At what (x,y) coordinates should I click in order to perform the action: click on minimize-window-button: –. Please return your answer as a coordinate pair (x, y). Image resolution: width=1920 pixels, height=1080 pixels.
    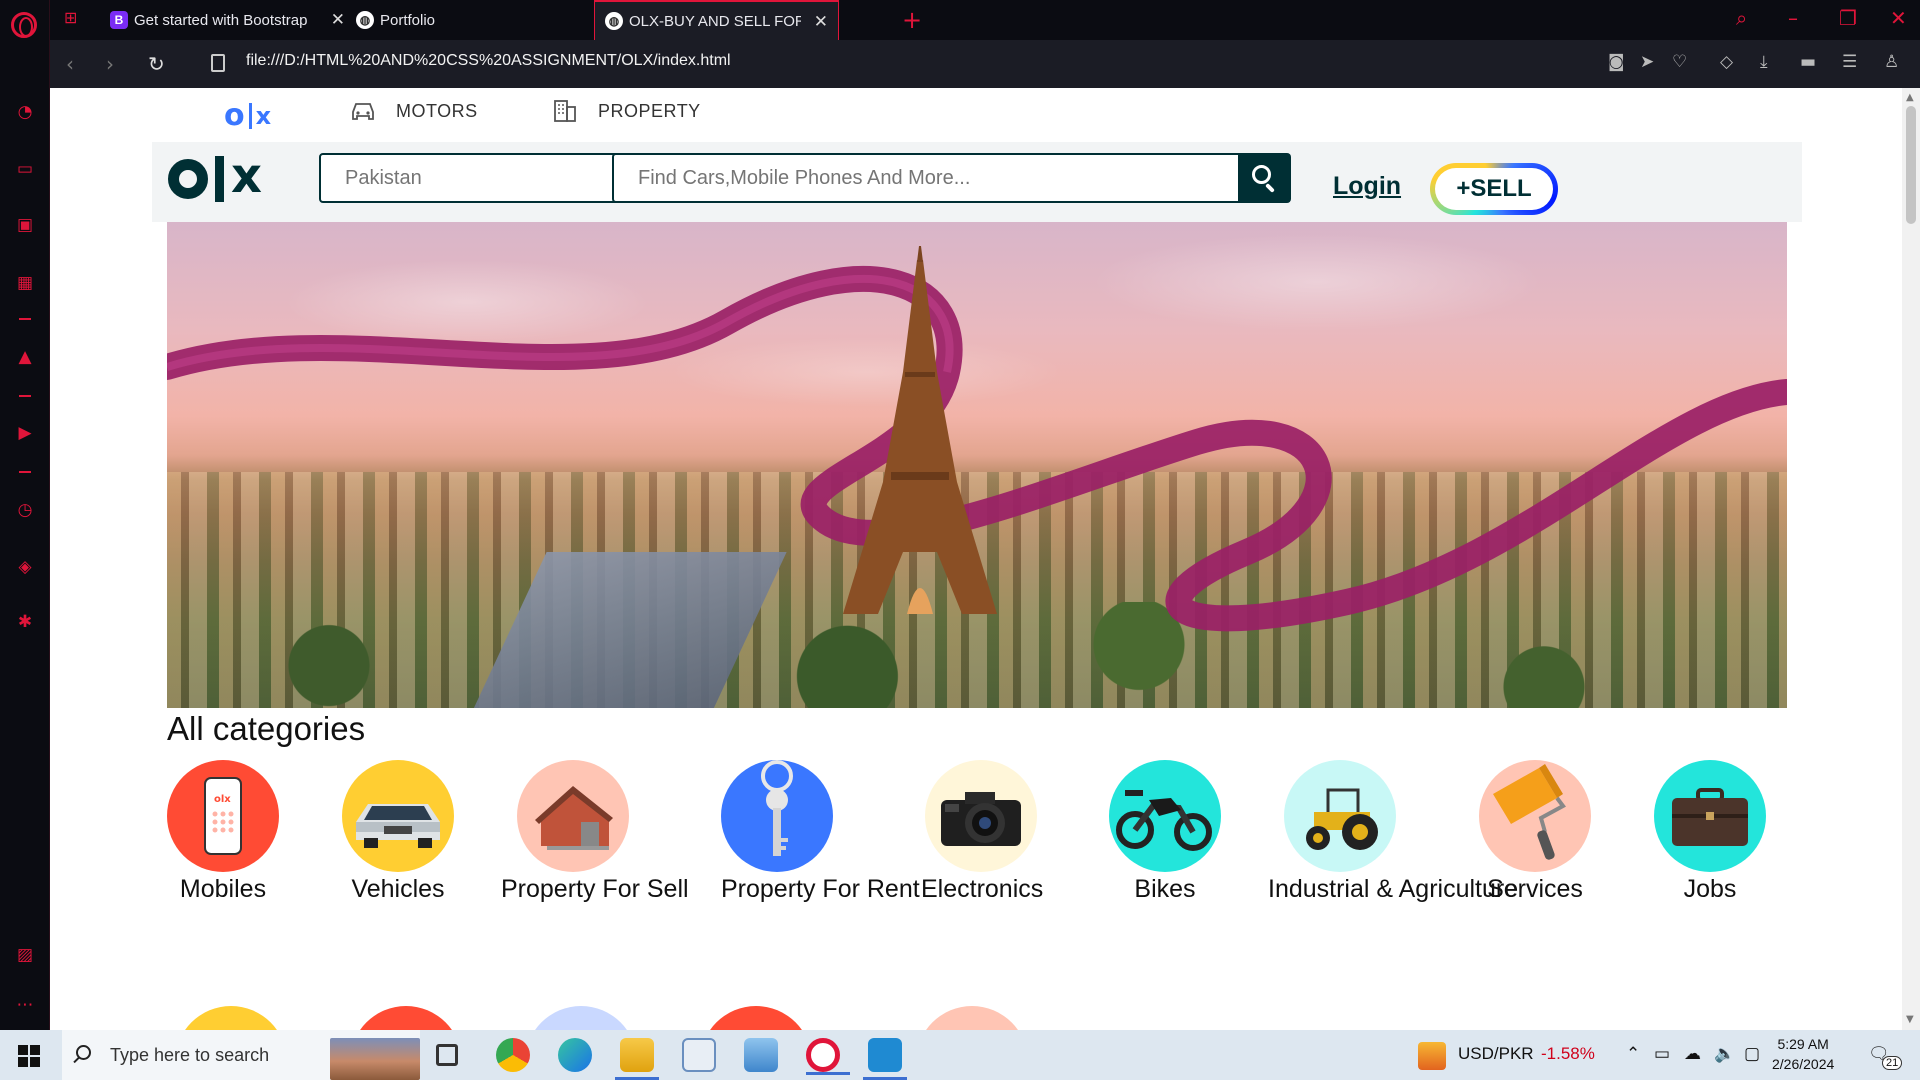
    Looking at the image, I should click on (1793, 18).